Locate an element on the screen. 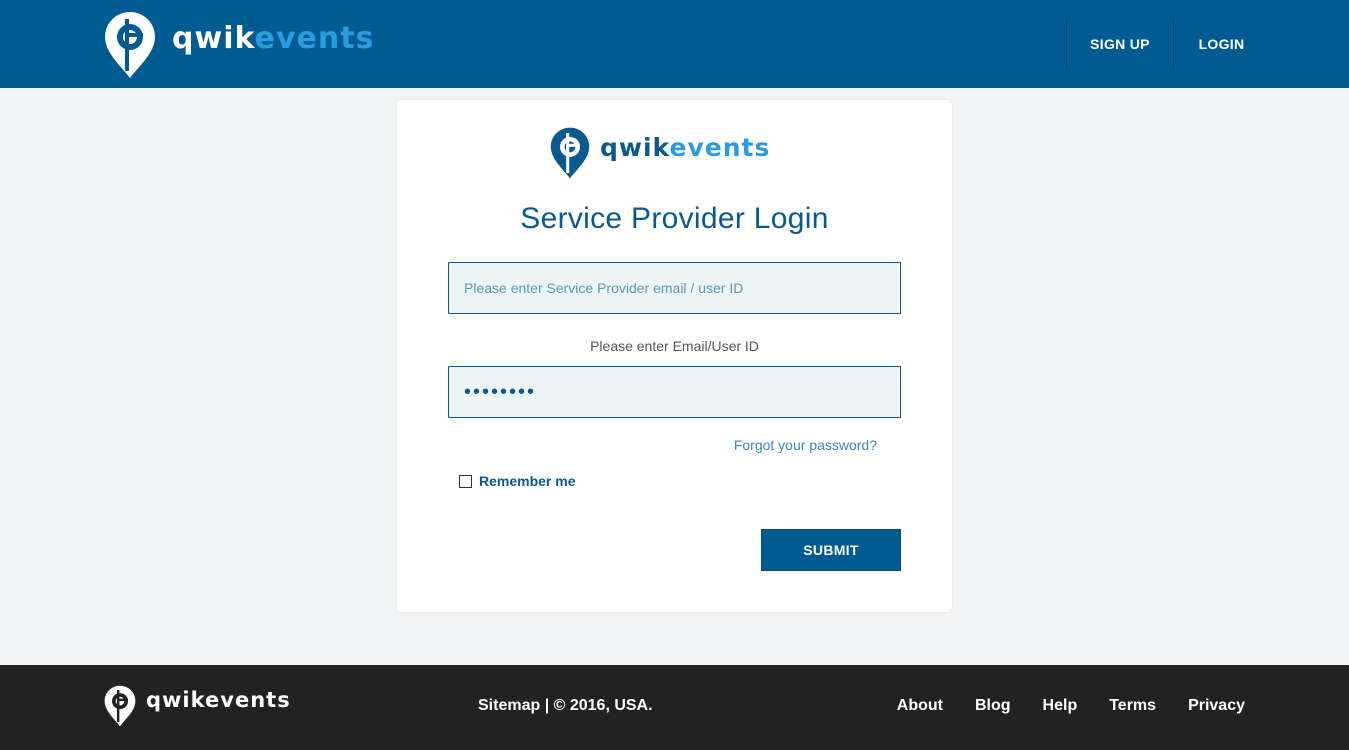 The height and width of the screenshot is (750, 1349). footer-link-privacy: Privacy is located at coordinates (1216, 706).